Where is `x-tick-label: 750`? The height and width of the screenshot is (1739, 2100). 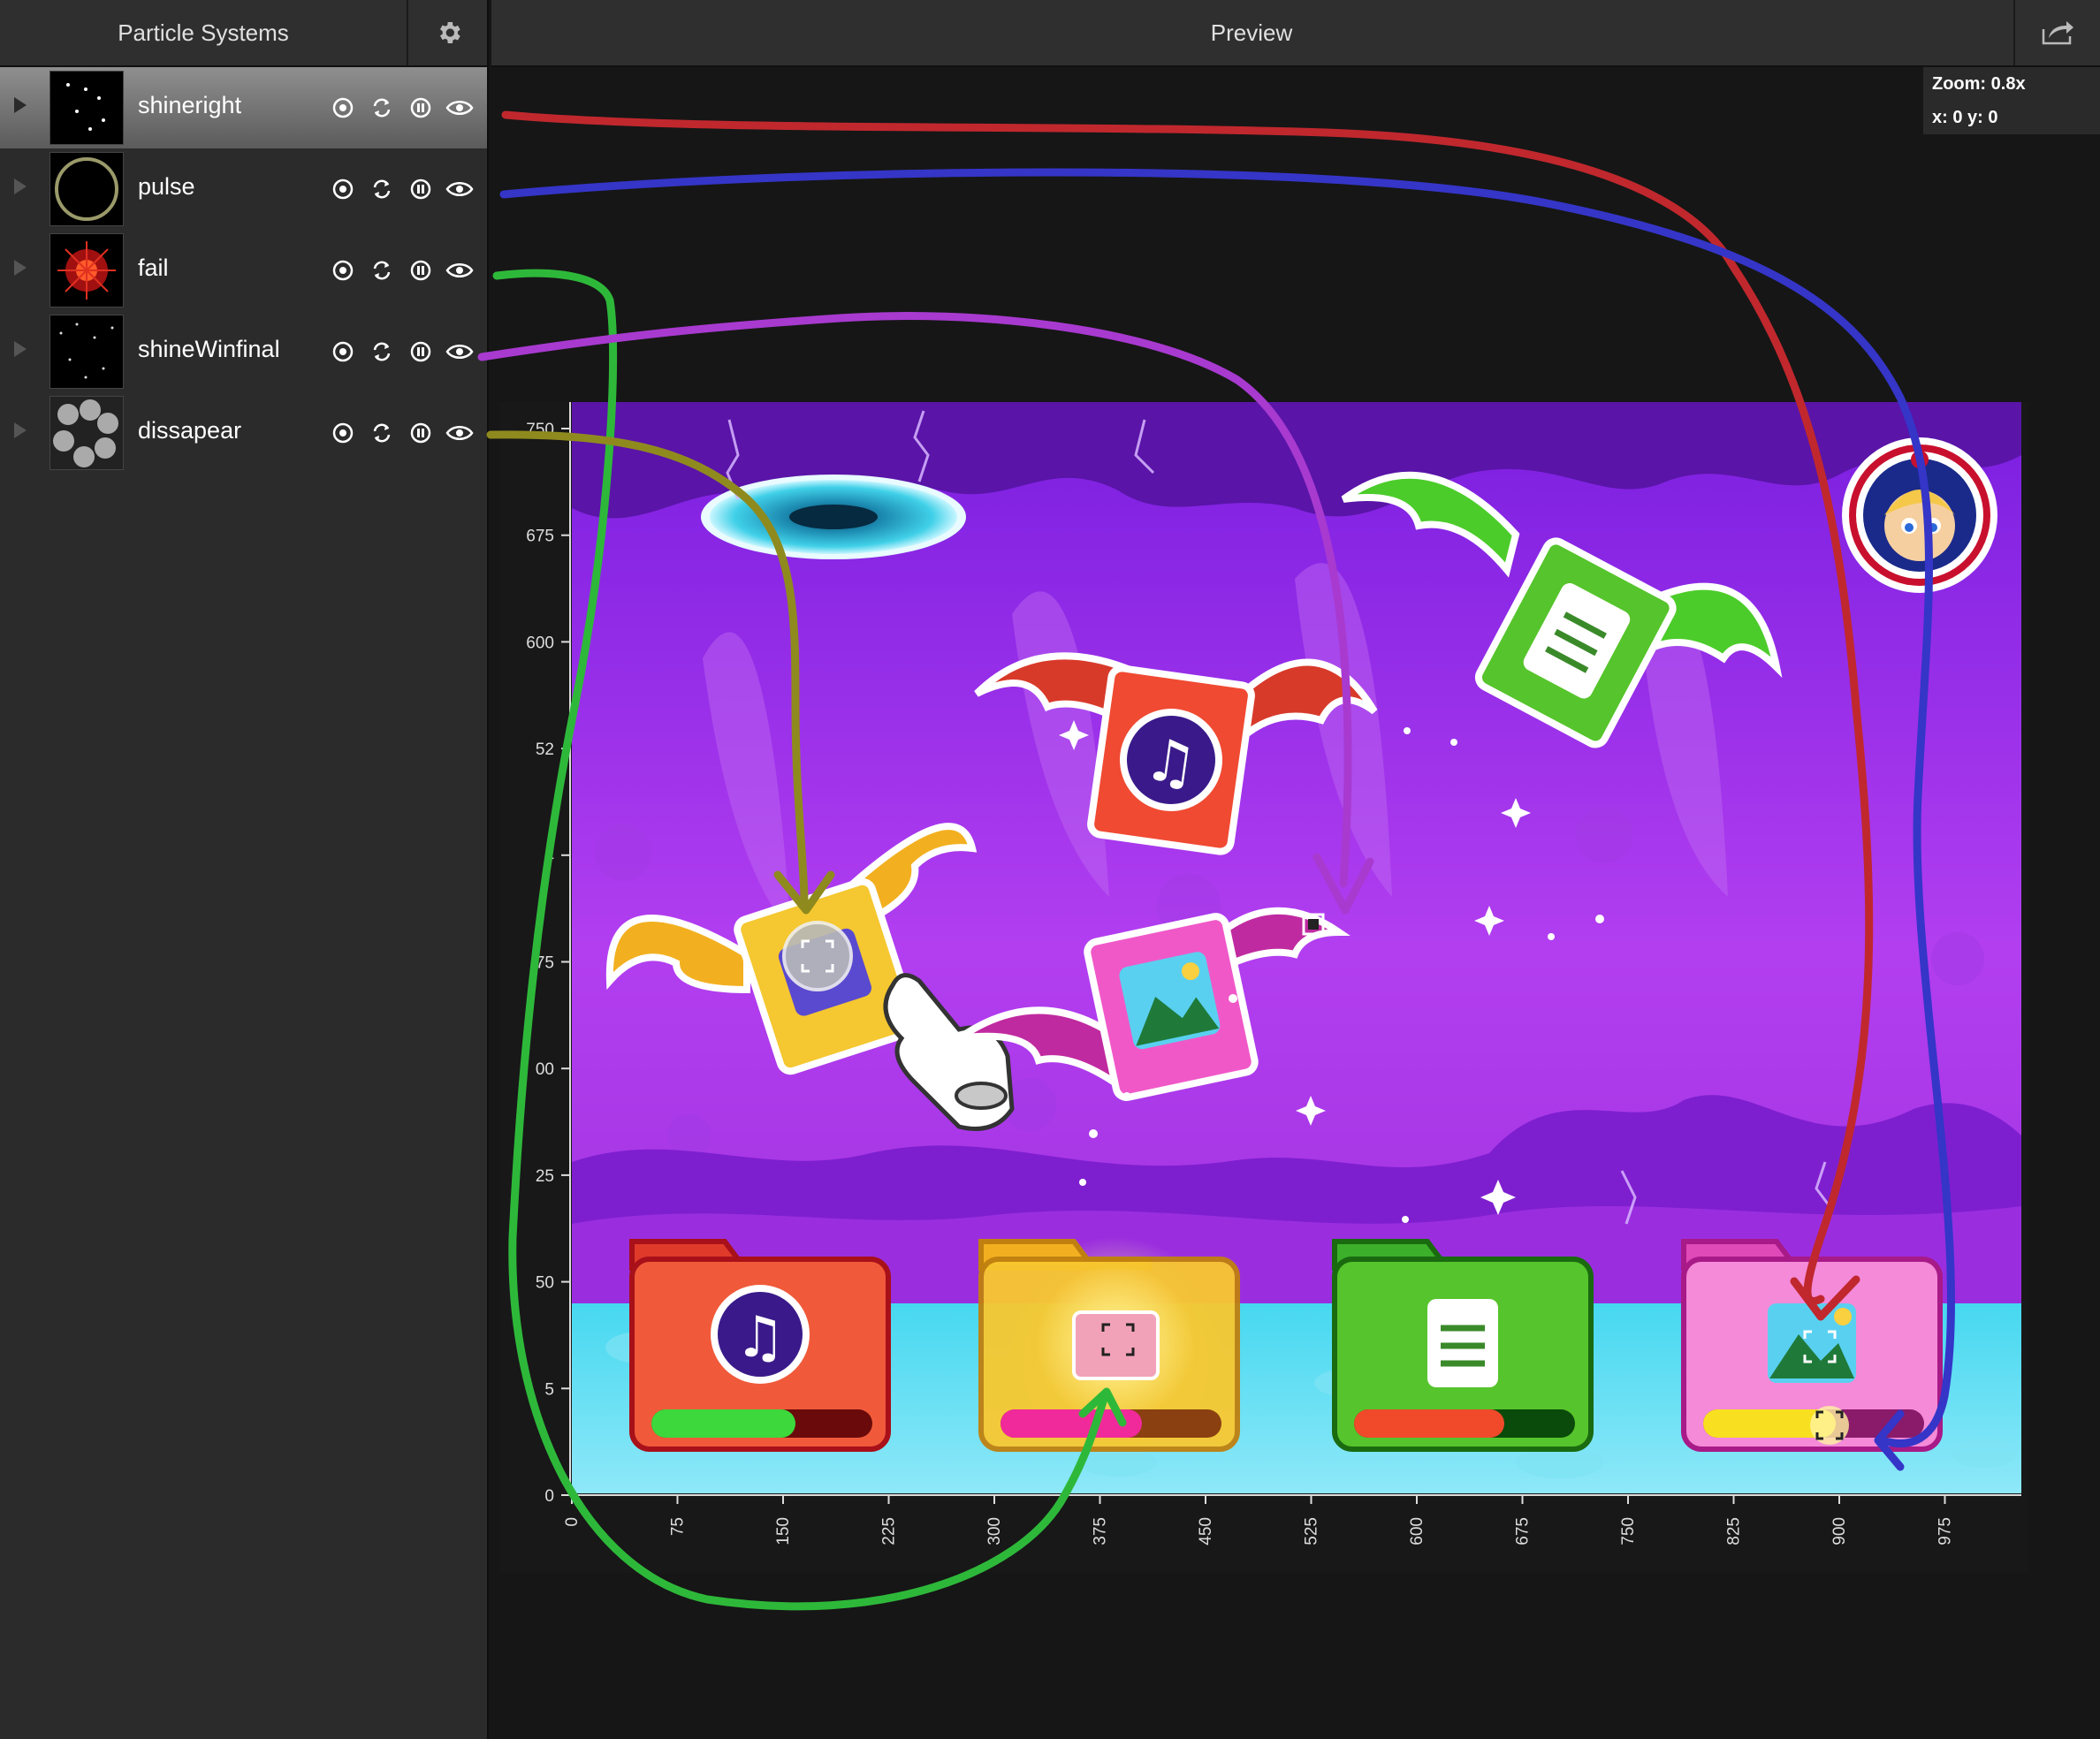 x-tick-label: 750 is located at coordinates (1629, 1531).